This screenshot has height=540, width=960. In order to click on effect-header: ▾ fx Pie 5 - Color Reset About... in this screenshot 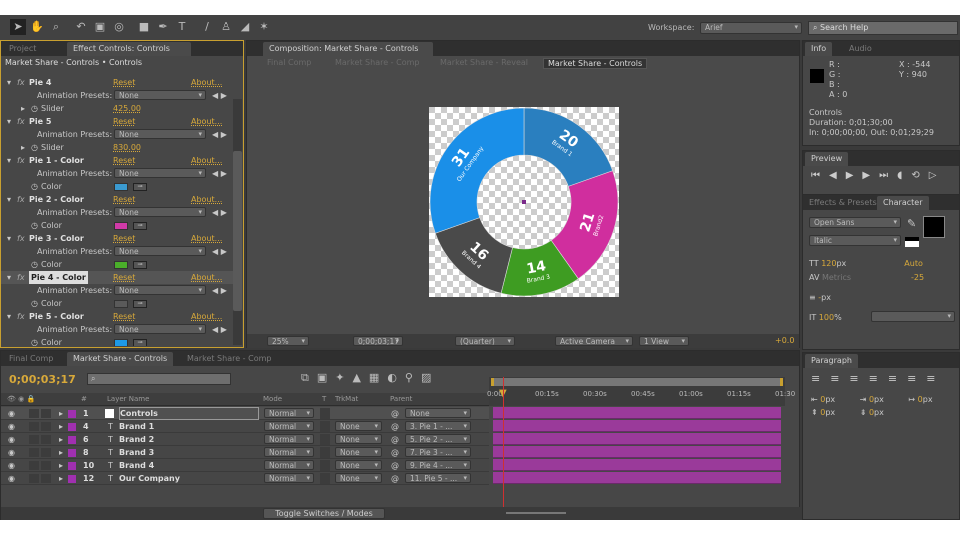, I will do `click(117, 316)`.